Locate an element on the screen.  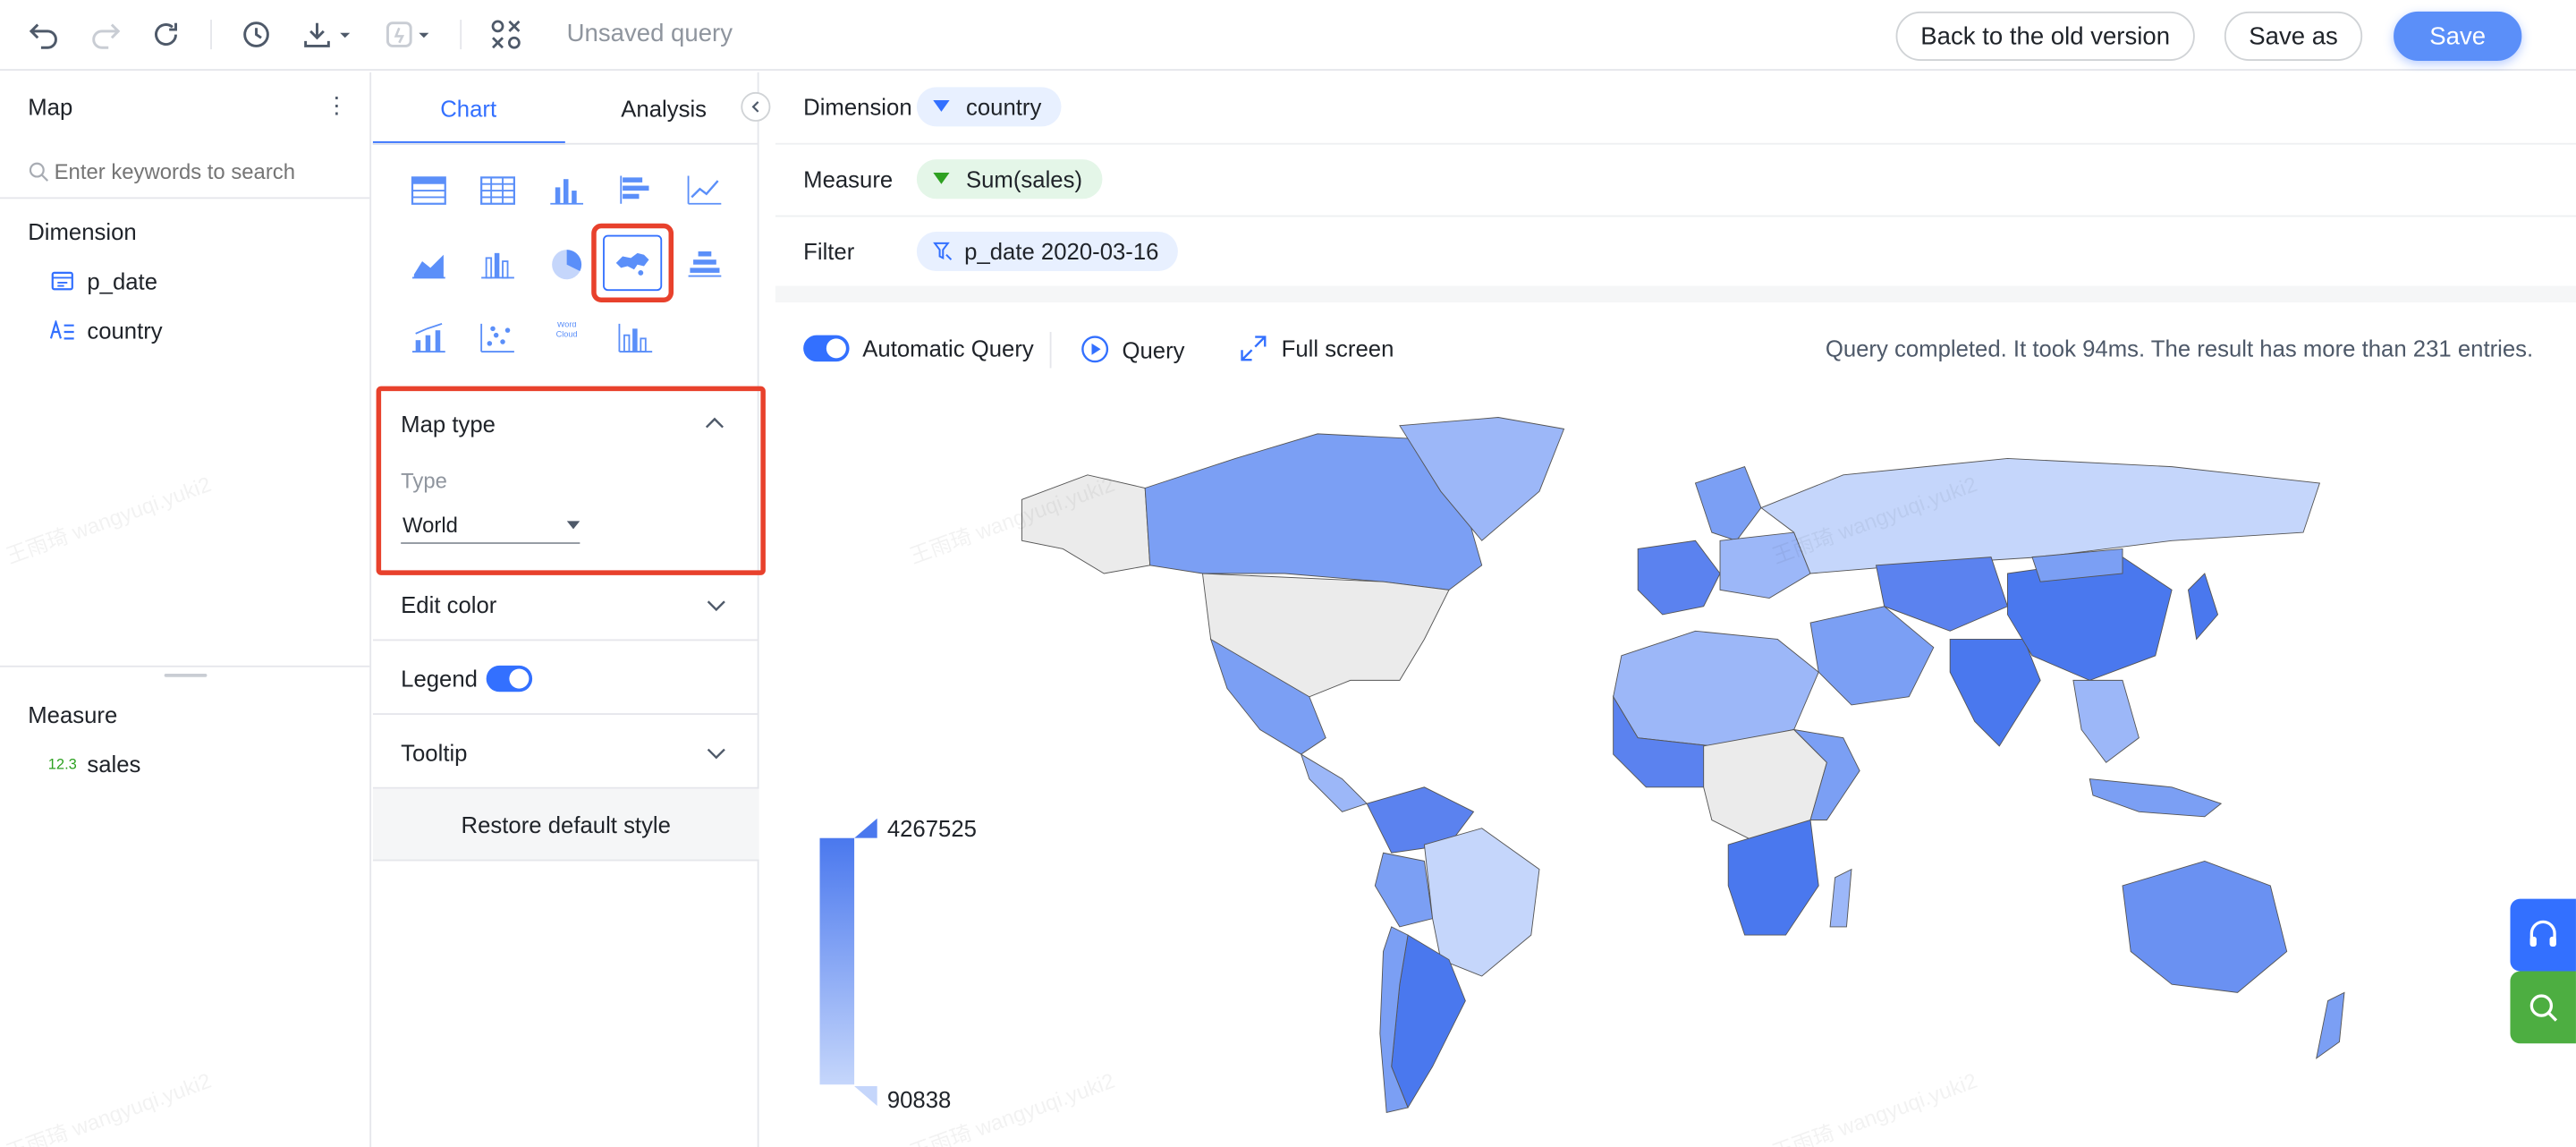
measure-field-label: sales is located at coordinates (114, 764).